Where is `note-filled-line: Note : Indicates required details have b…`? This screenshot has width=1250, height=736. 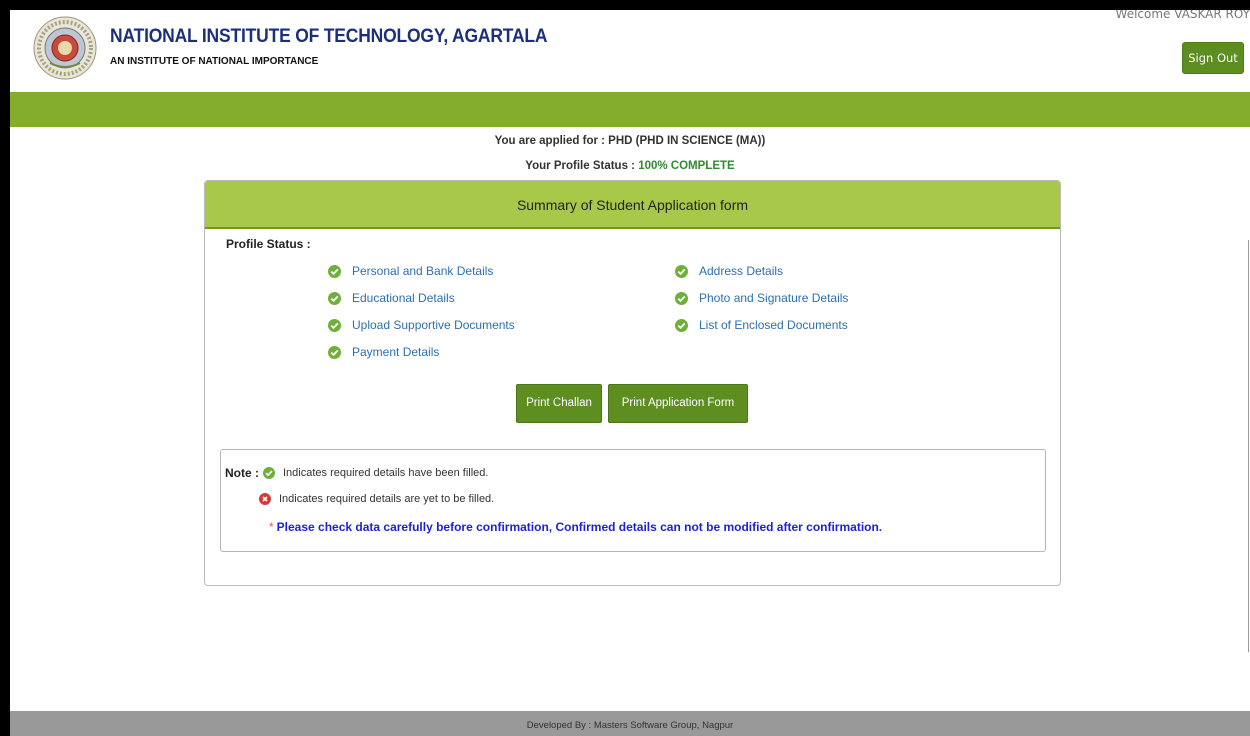 note-filled-line: Note : Indicates required details have b… is located at coordinates (356, 473).